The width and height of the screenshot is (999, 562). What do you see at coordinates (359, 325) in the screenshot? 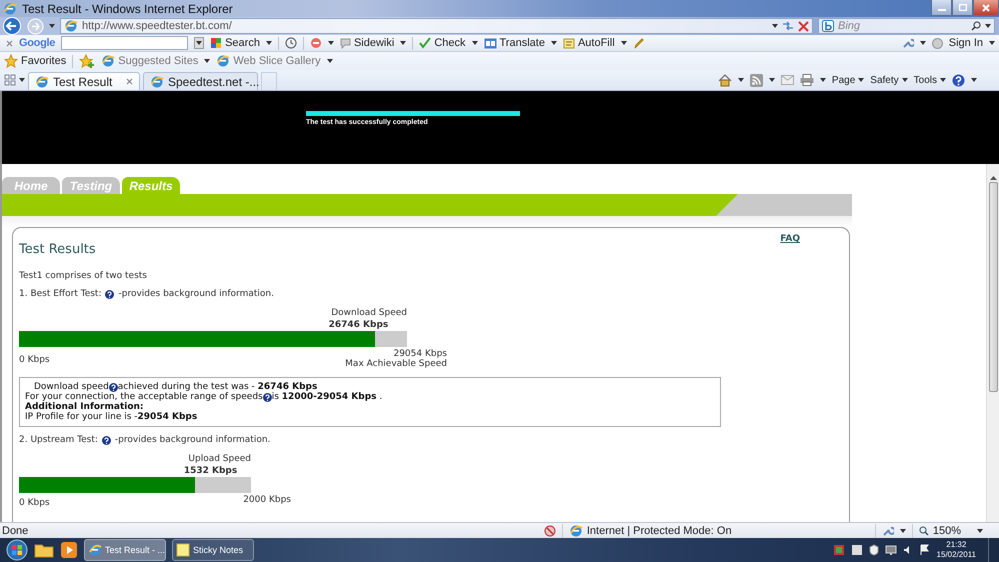
I see `speed-reading: 26746 Kbps` at bounding box center [359, 325].